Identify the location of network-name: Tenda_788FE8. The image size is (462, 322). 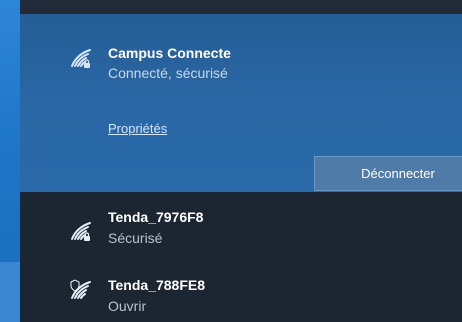
(157, 285).